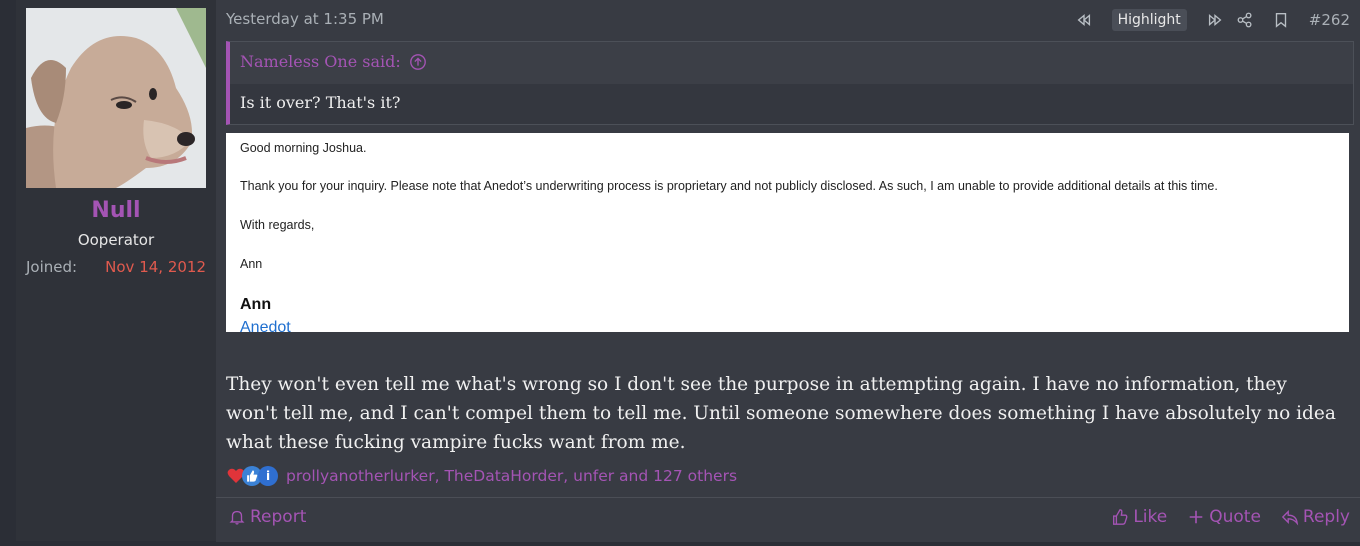  Describe the element at coordinates (791, 104) in the screenshot. I see `quote-body: Is it over? That's it?` at that location.